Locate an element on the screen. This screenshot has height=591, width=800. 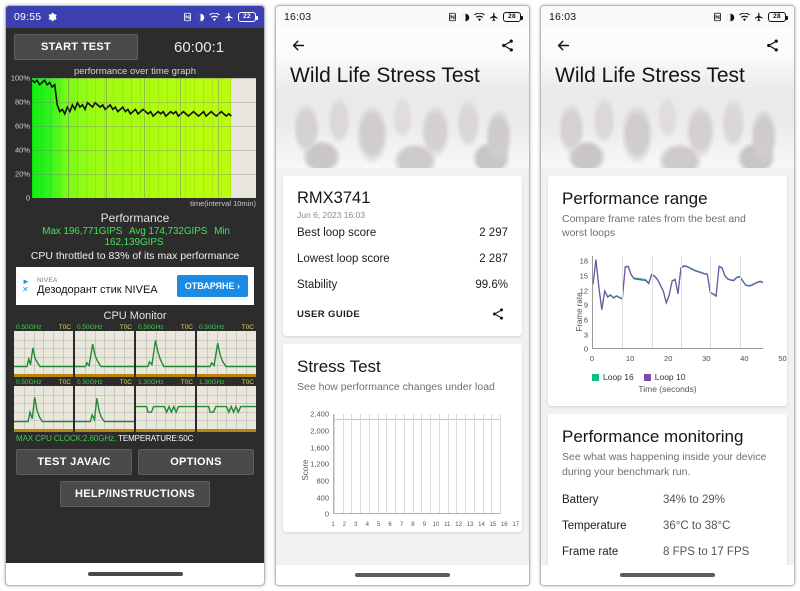
table-row: Best loop score 2 297 is located at coordinates (402, 233).